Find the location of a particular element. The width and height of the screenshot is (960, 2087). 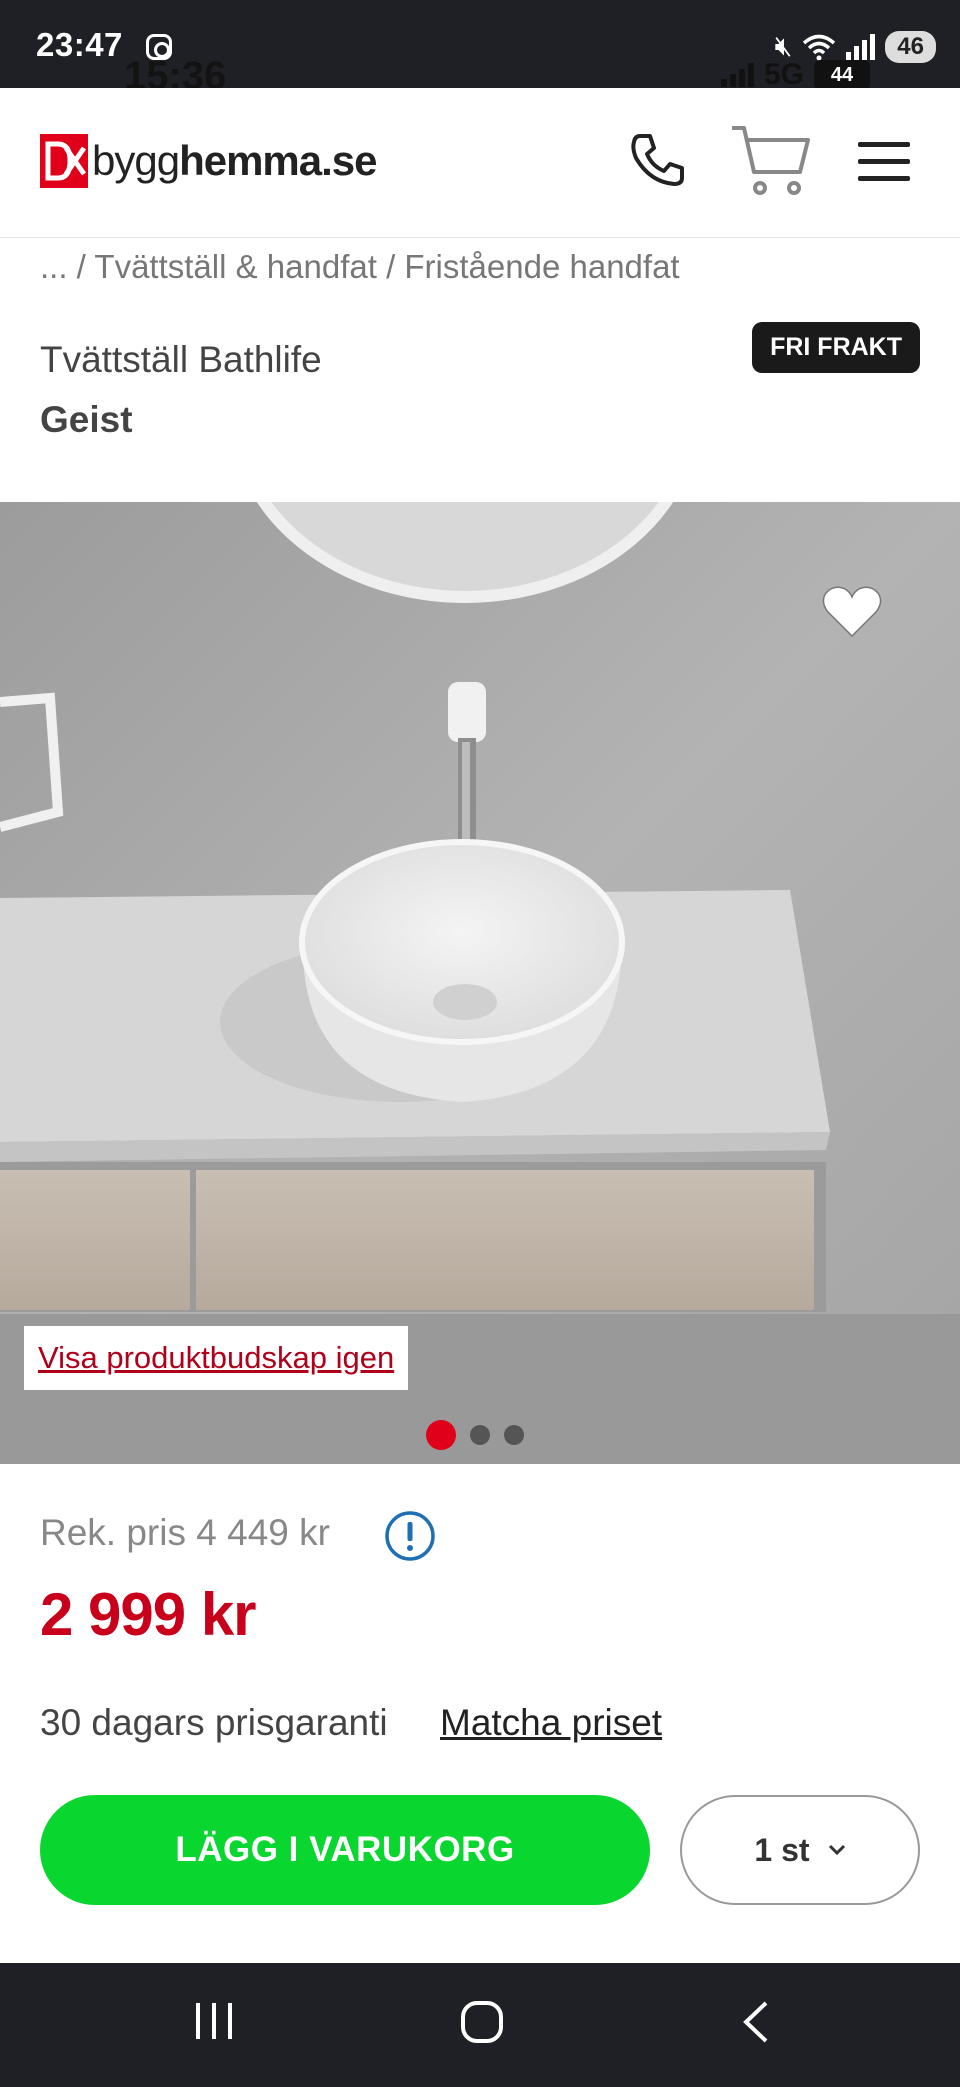

match-price-link: Matcha priset is located at coordinates (551, 1723).